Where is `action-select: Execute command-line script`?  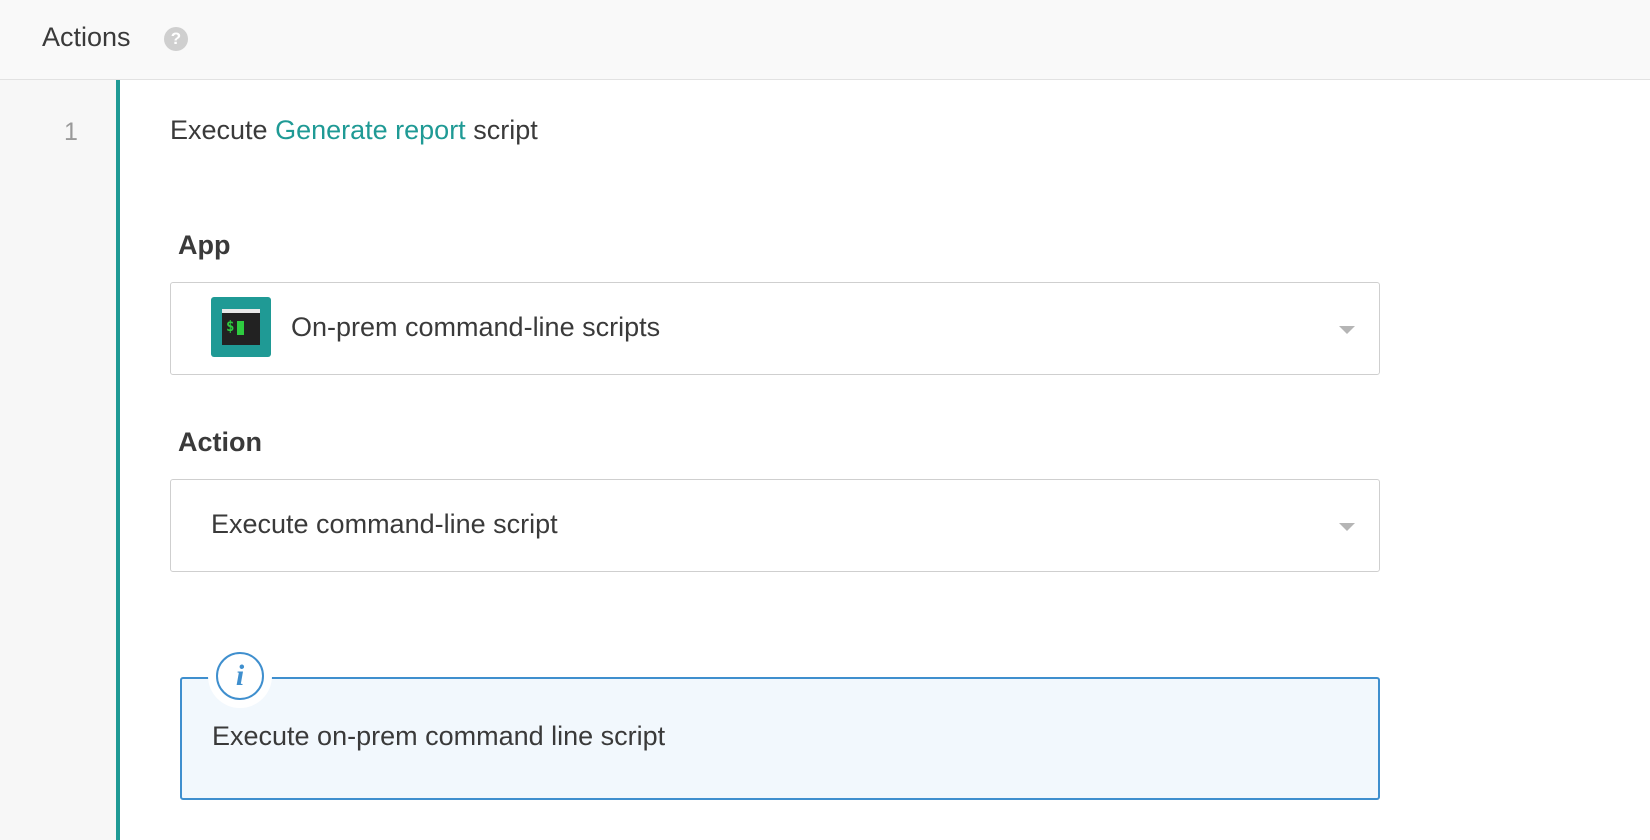
action-select: Execute command-line script is located at coordinates (775, 525).